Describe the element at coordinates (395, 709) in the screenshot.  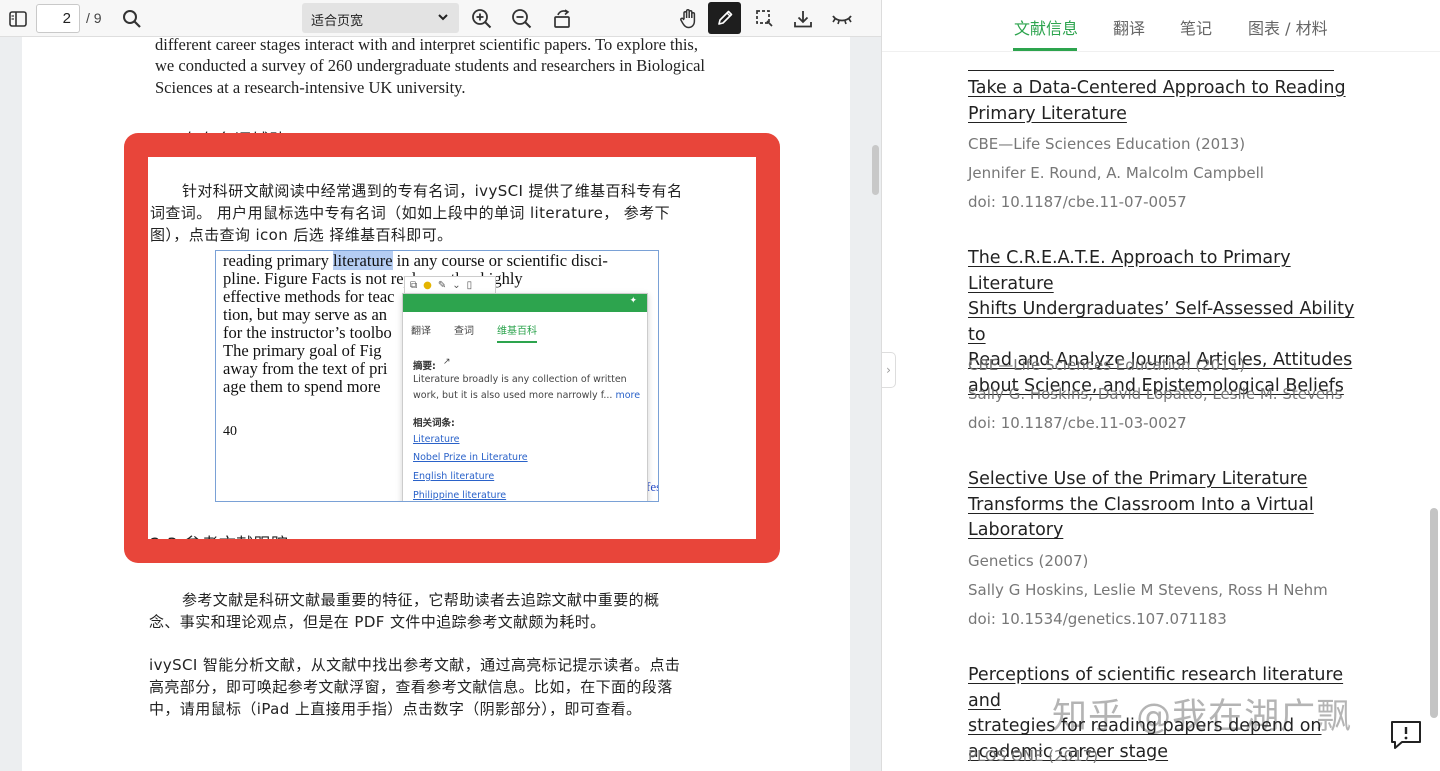
I see `pdf-text-line: 中，请用鼠标（iPad 上直接用手指）点击数字（阴影部分），即可查看。` at that location.